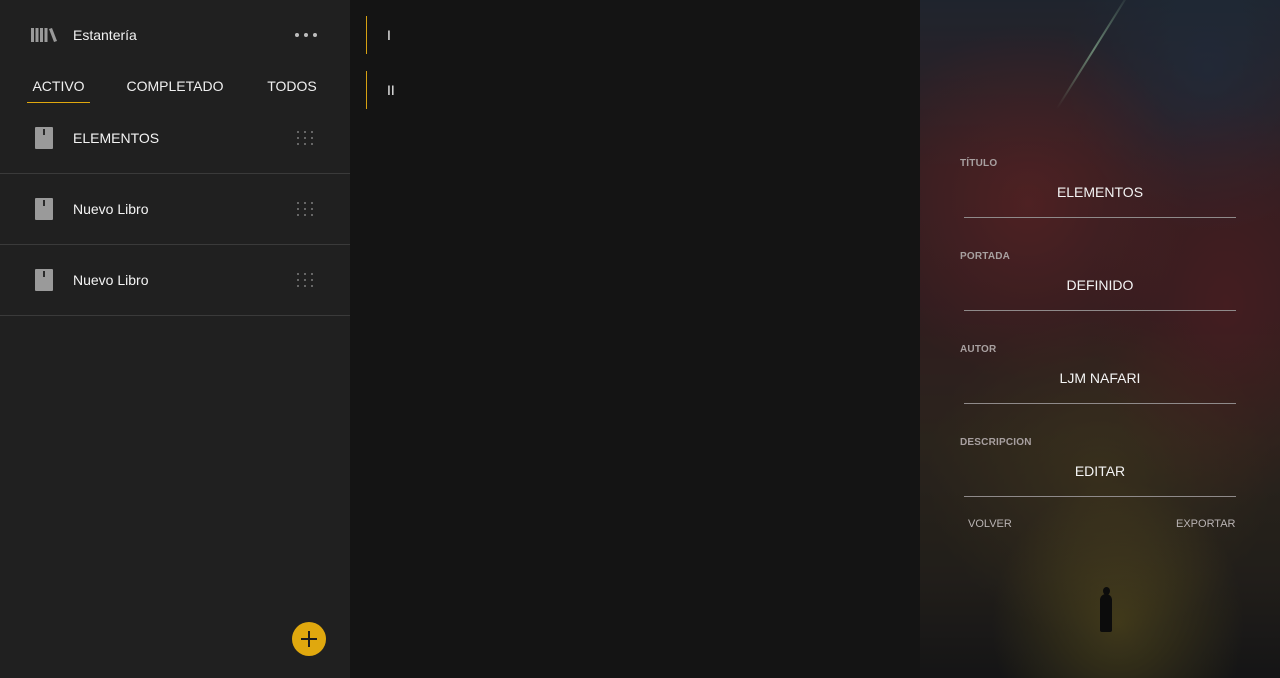  I want to click on description-input: EDITAR, so click(1100, 471).